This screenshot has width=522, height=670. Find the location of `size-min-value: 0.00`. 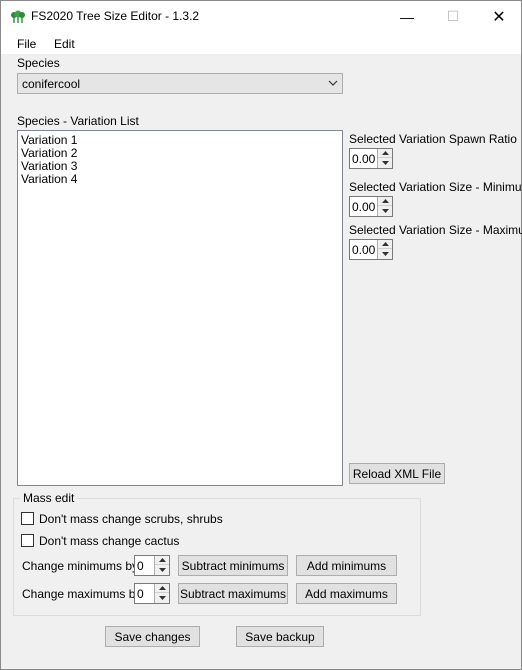

size-min-value: 0.00 is located at coordinates (363, 207).